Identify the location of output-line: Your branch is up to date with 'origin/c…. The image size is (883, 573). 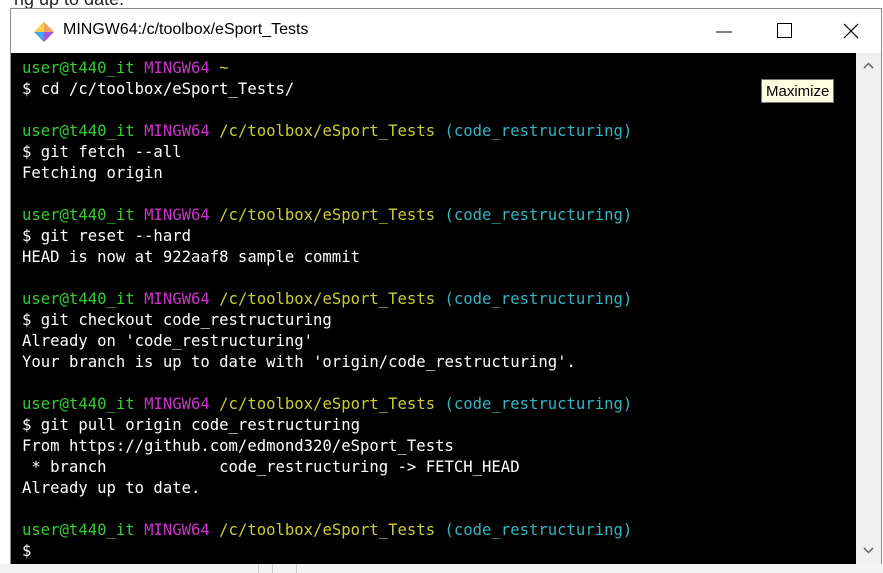
(299, 362).